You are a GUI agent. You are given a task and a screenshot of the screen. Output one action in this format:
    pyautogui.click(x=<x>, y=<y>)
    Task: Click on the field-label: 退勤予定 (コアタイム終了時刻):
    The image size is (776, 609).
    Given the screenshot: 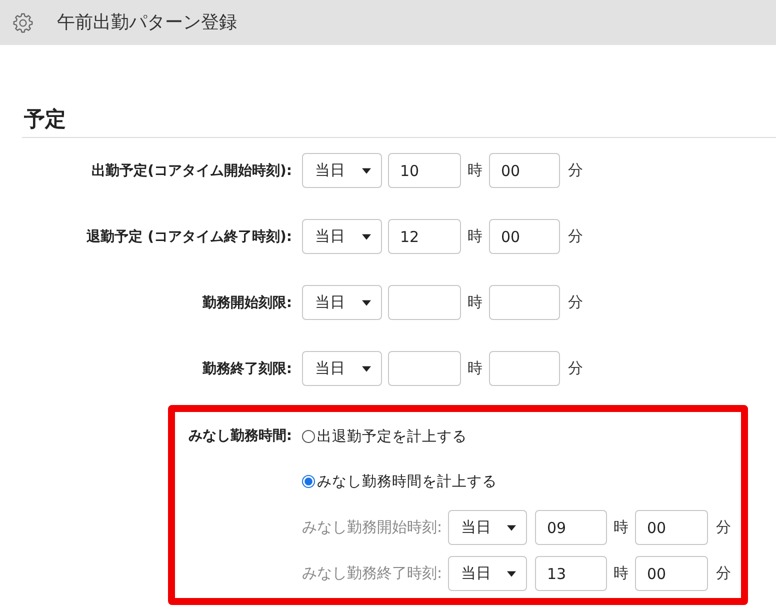 What is the action you would take?
    pyautogui.click(x=189, y=237)
    